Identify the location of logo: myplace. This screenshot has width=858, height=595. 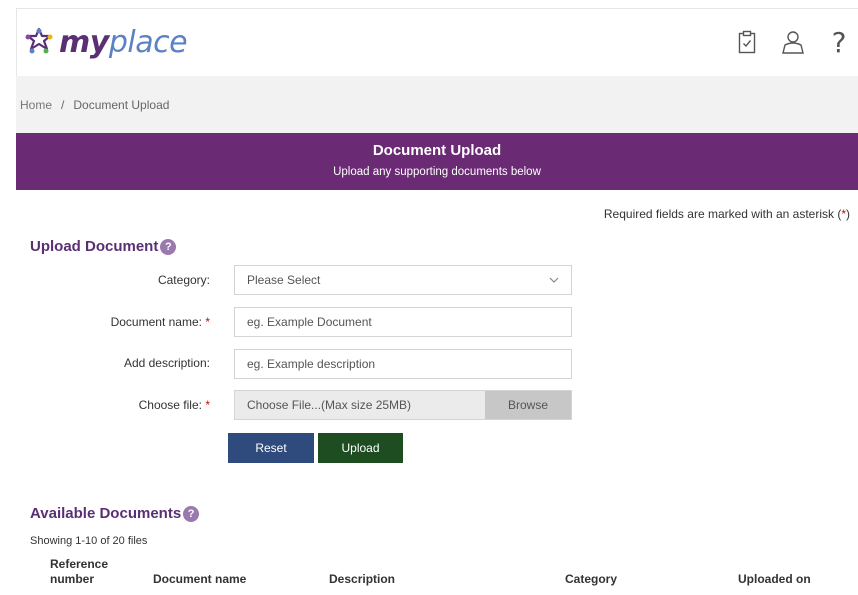
(105, 42).